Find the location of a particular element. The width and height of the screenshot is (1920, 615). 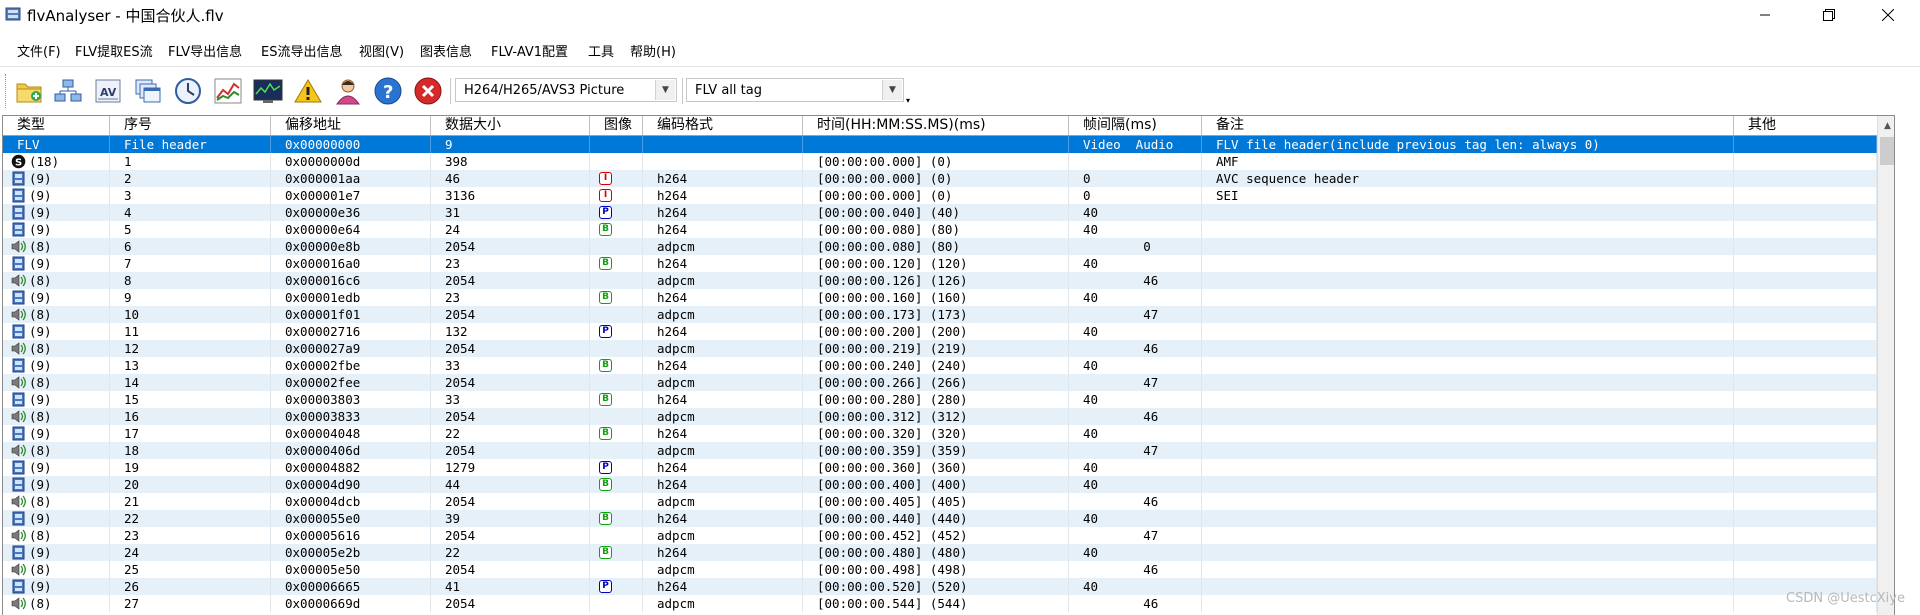

menu-tools: 工具 is located at coordinates (601, 50).